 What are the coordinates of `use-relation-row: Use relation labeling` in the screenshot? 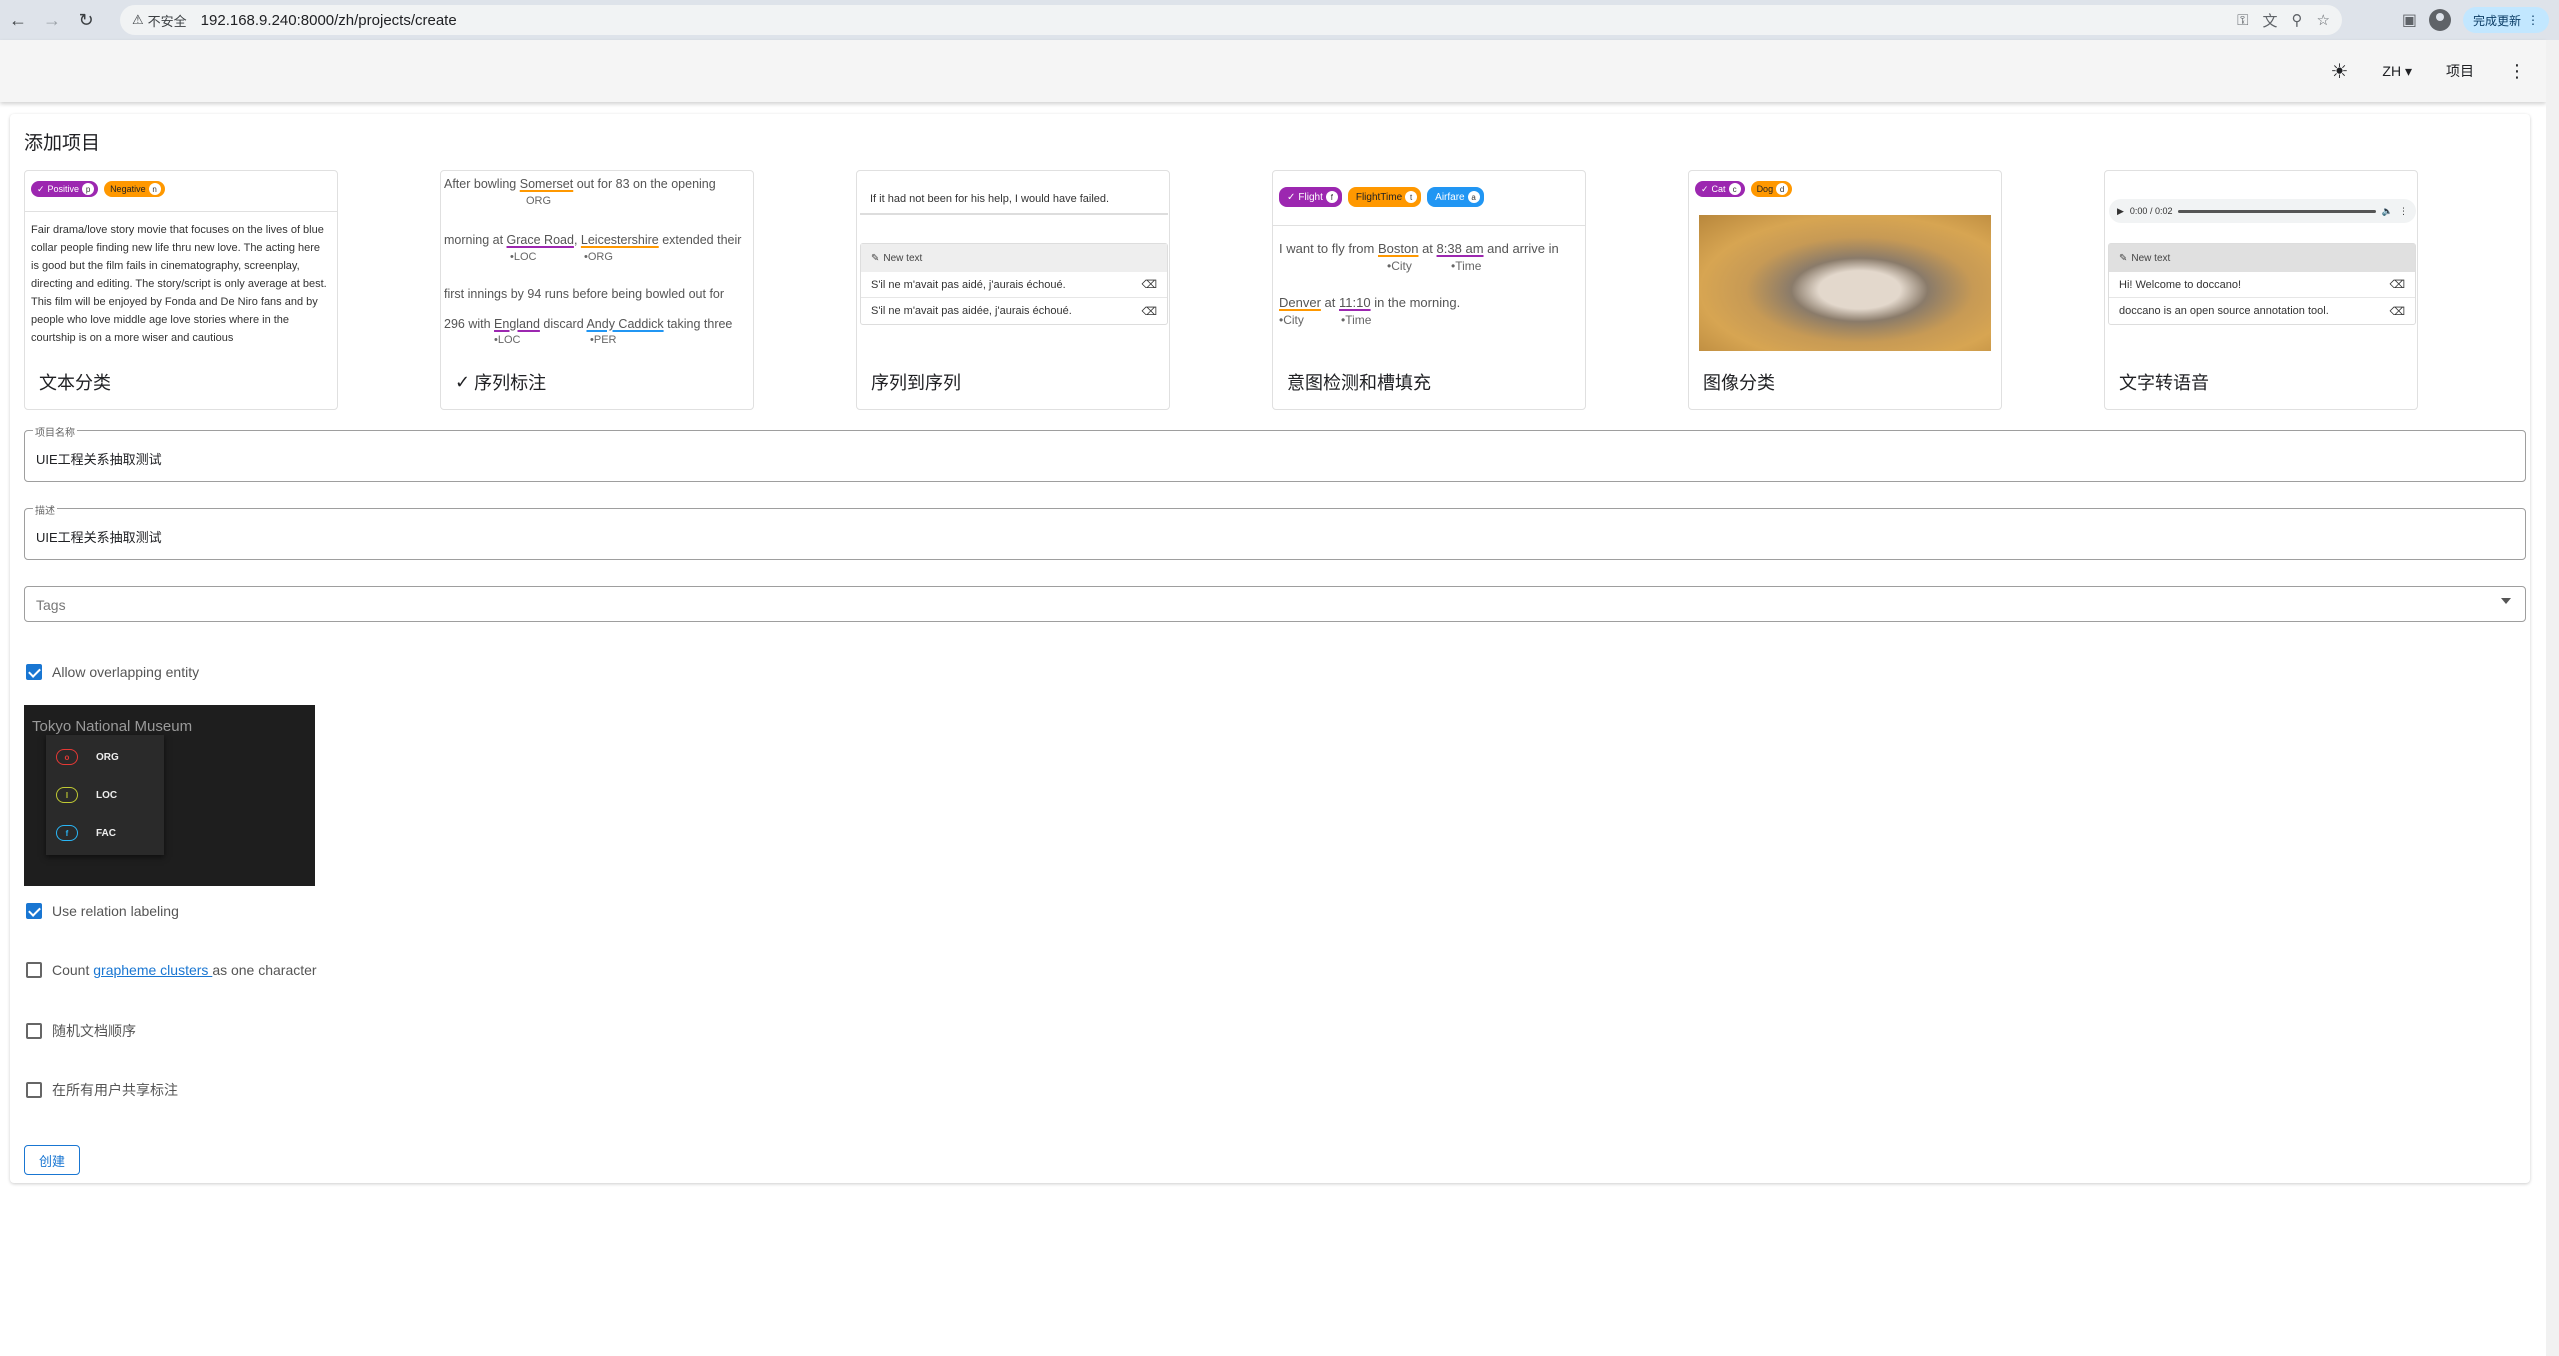 It's located at (102, 911).